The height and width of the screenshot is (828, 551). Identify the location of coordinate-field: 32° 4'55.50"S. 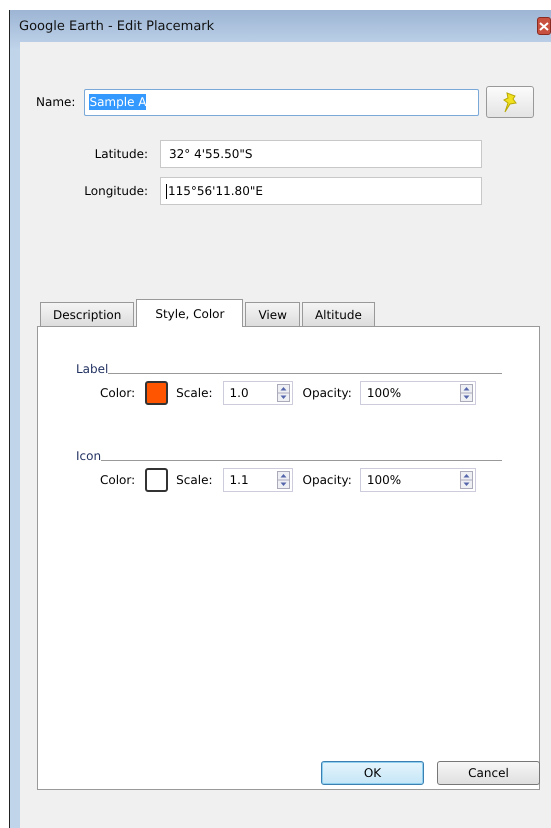
(321, 154).